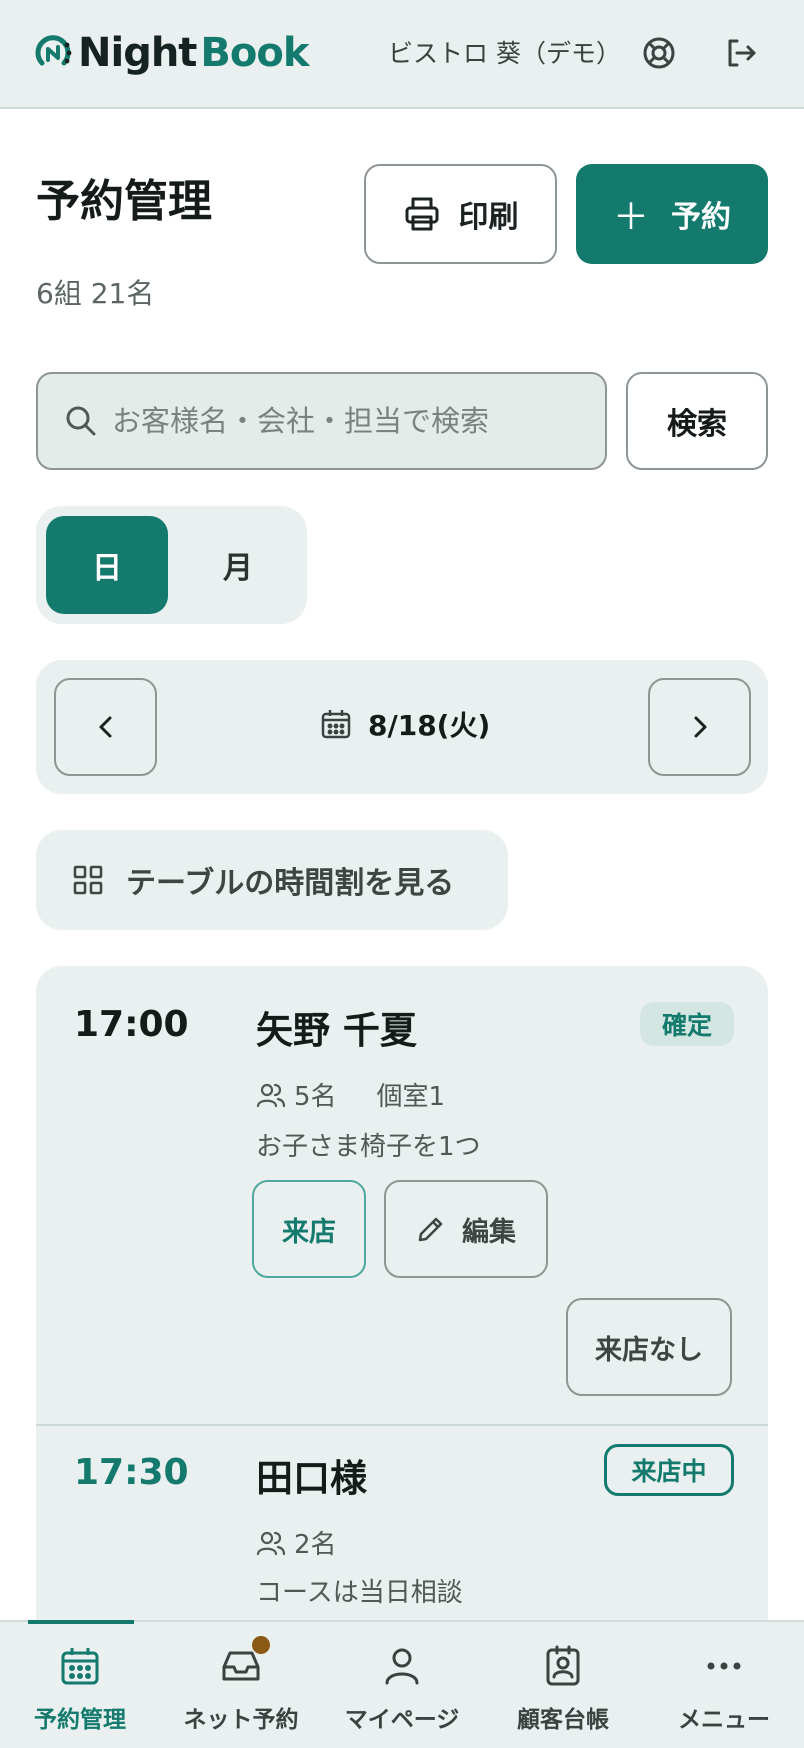 This screenshot has width=804, height=1748. Describe the element at coordinates (563, 1665) in the screenshot. I see `customer-ledger-icon` at that location.